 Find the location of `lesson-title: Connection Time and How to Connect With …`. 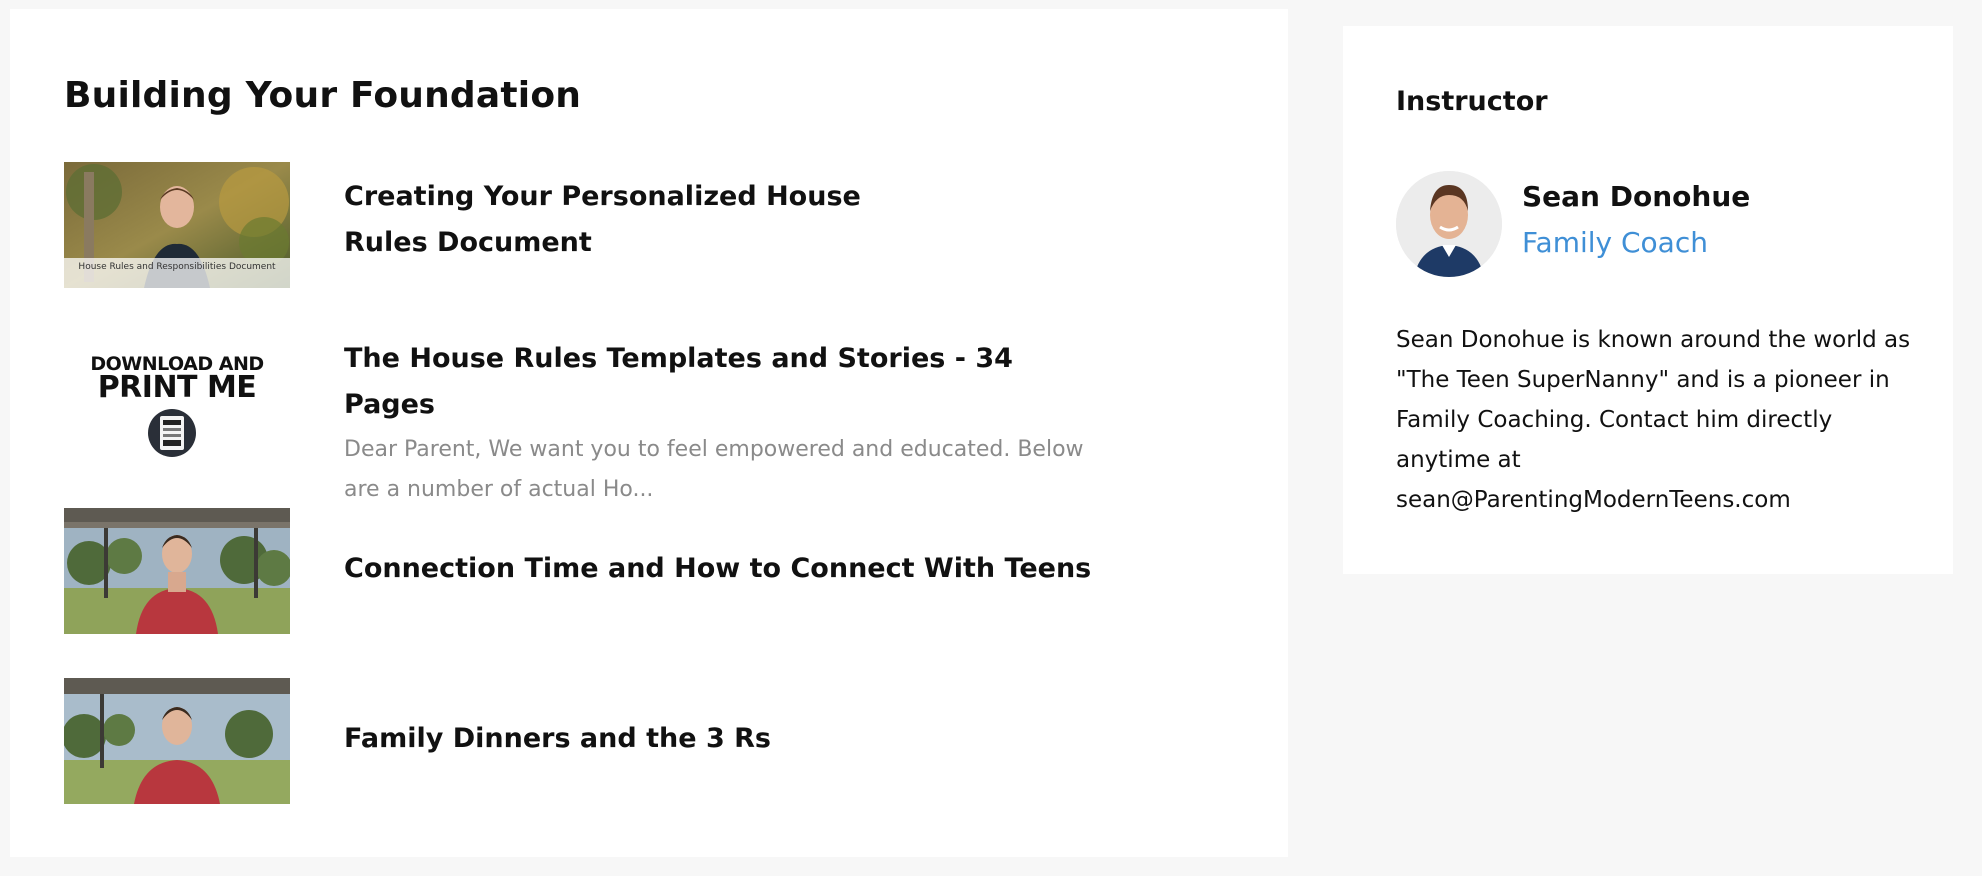

lesson-title: Connection Time and How to Connect With … is located at coordinates (724, 569).